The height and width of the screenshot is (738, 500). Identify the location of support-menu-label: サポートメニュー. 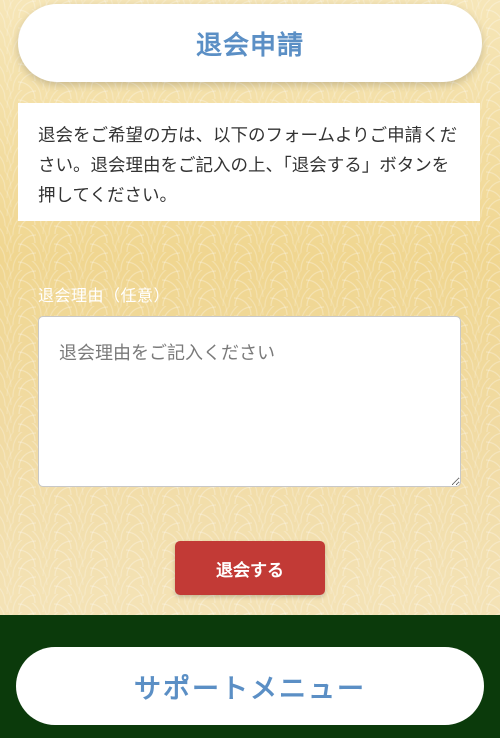
(250, 689).